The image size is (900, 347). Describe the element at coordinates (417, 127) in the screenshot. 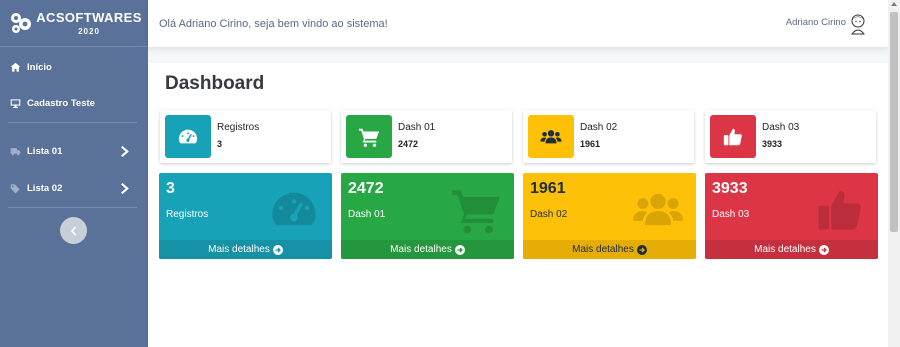

I see `info-box-label: Dash 01` at that location.